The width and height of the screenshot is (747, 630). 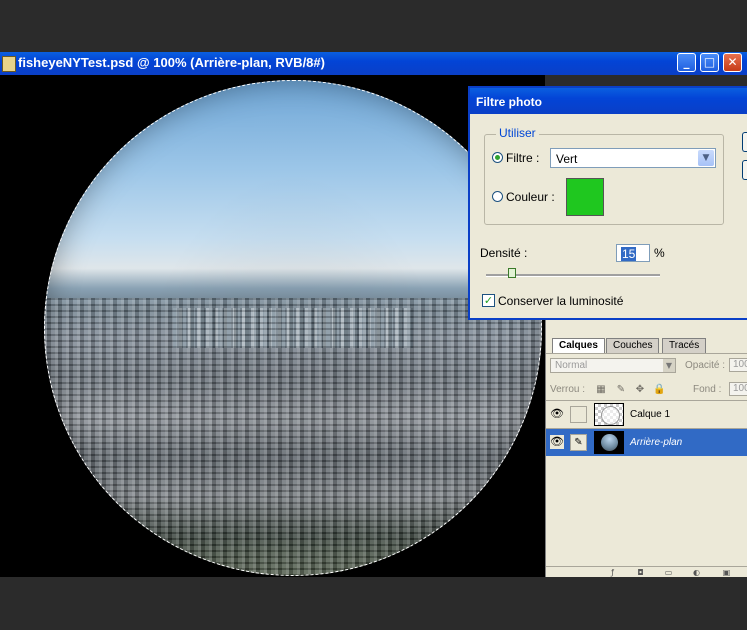 I want to click on adjustment-layer-icon: ◐, so click(x=696, y=572).